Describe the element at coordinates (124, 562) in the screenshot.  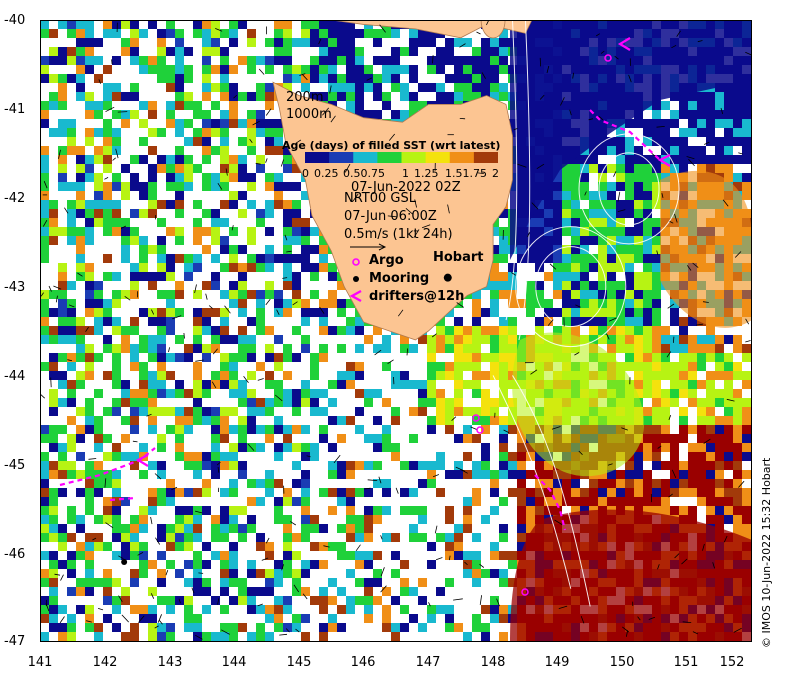
I see `mooring-southwest` at that location.